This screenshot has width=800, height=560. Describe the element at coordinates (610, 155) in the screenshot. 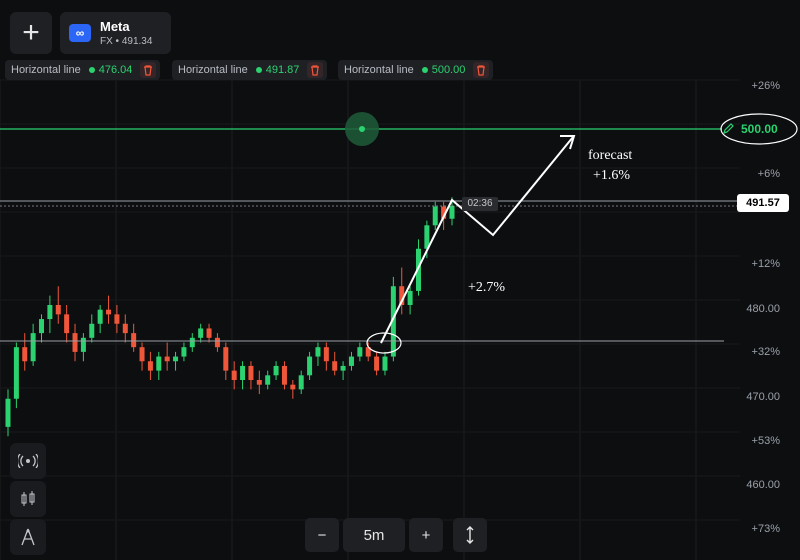

I see `forecast-label: forecast` at that location.